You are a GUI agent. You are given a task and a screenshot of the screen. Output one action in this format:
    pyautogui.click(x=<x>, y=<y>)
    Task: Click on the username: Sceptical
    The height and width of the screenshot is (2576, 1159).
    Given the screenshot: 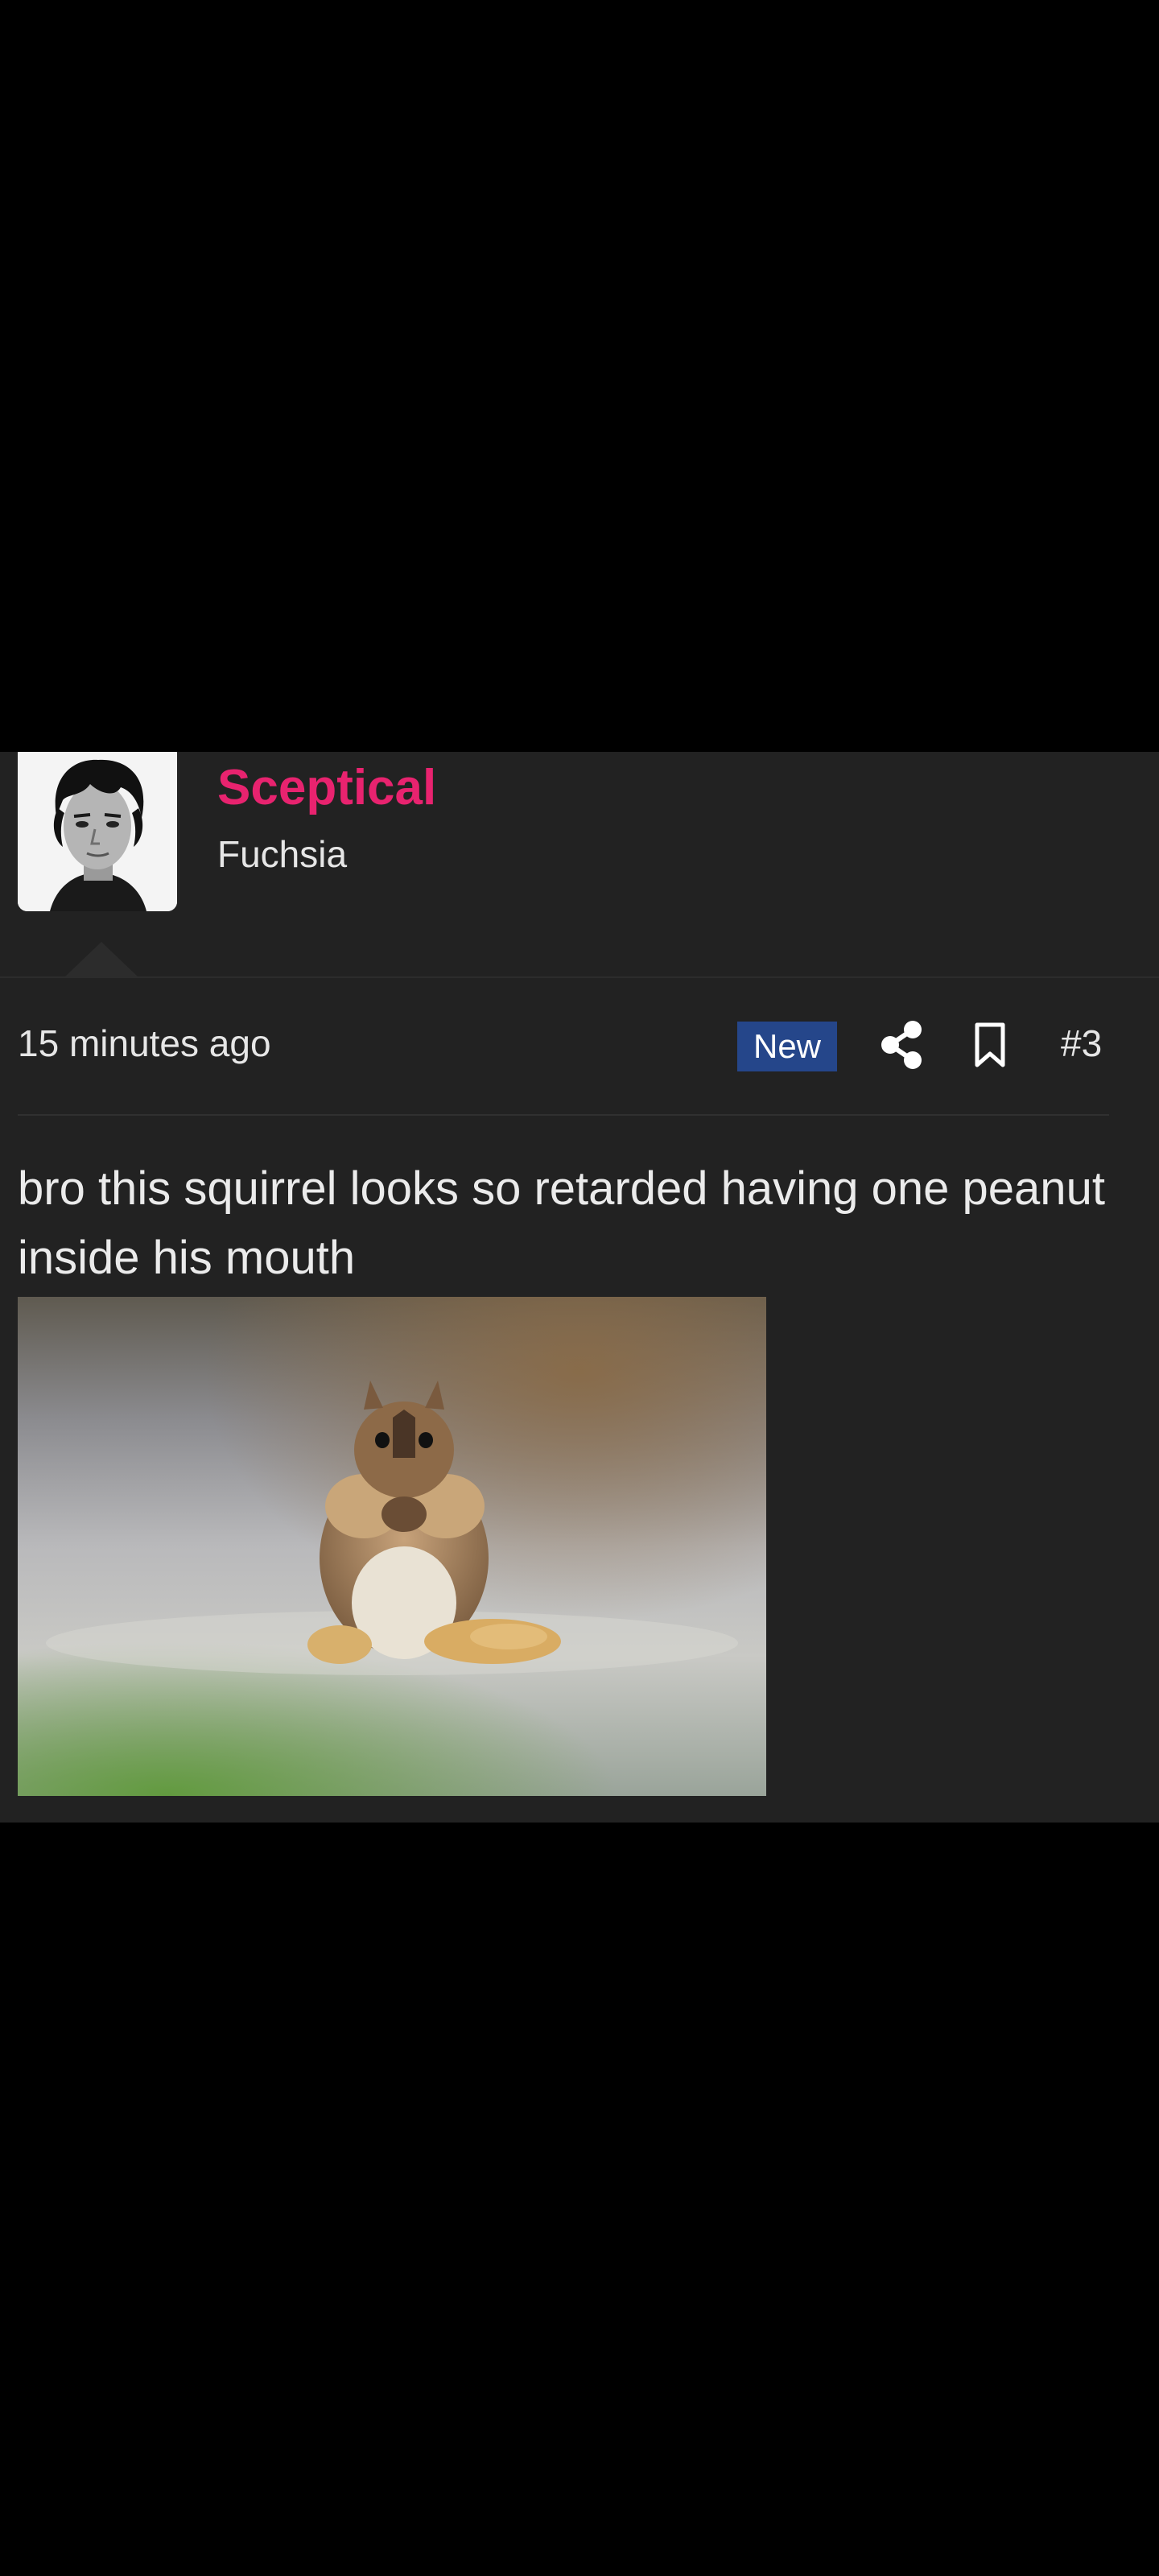 What is the action you would take?
    pyautogui.click(x=326, y=788)
    